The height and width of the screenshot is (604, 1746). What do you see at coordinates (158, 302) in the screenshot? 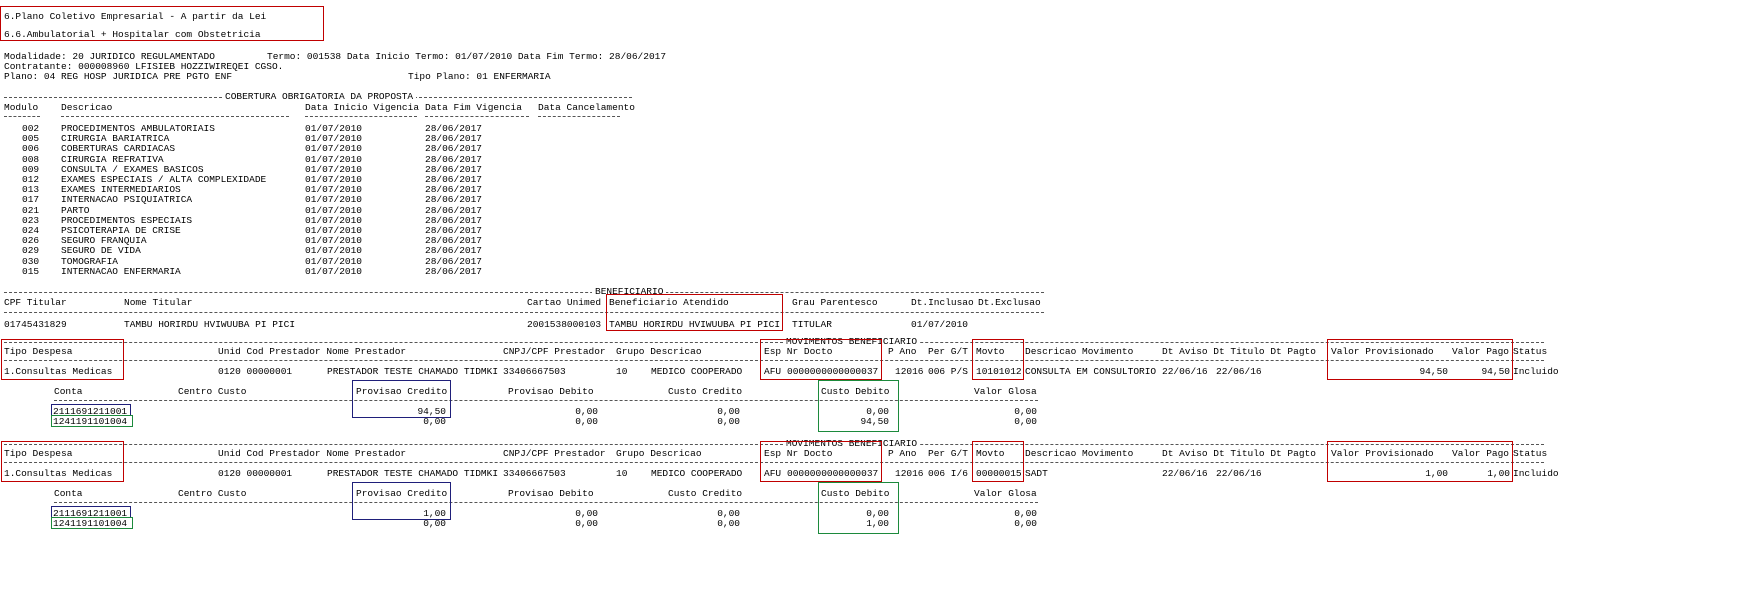
I see `col-nome-titular: Nome Titular` at bounding box center [158, 302].